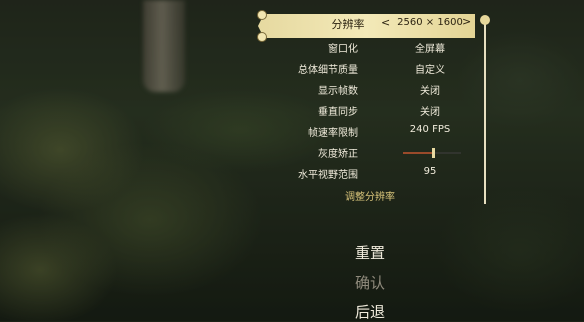  Describe the element at coordinates (328, 70) in the screenshot. I see `detail-quality-label: 总体细节质量` at that location.